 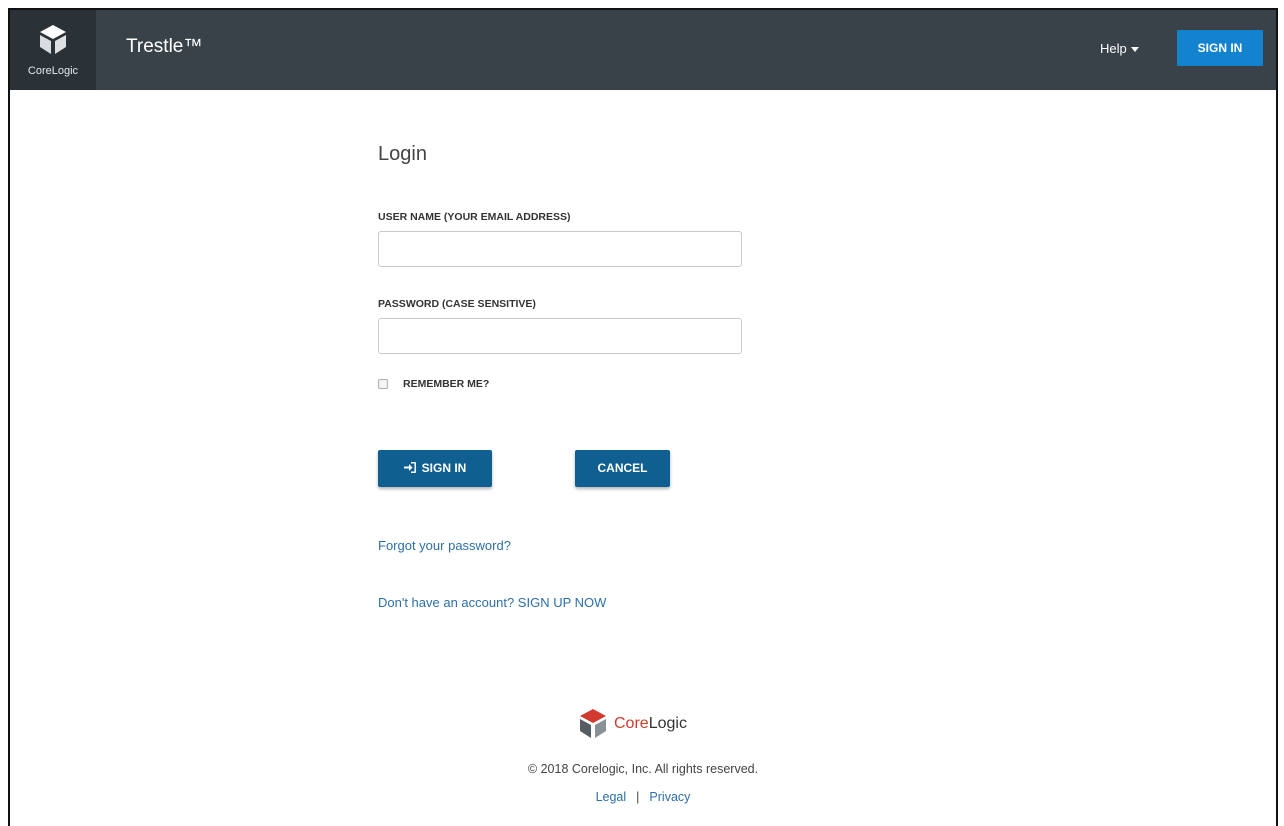 What do you see at coordinates (643, 50) in the screenshot?
I see `top-nav-bar: CoreLogic Trestle™ Help SIGN IN` at bounding box center [643, 50].